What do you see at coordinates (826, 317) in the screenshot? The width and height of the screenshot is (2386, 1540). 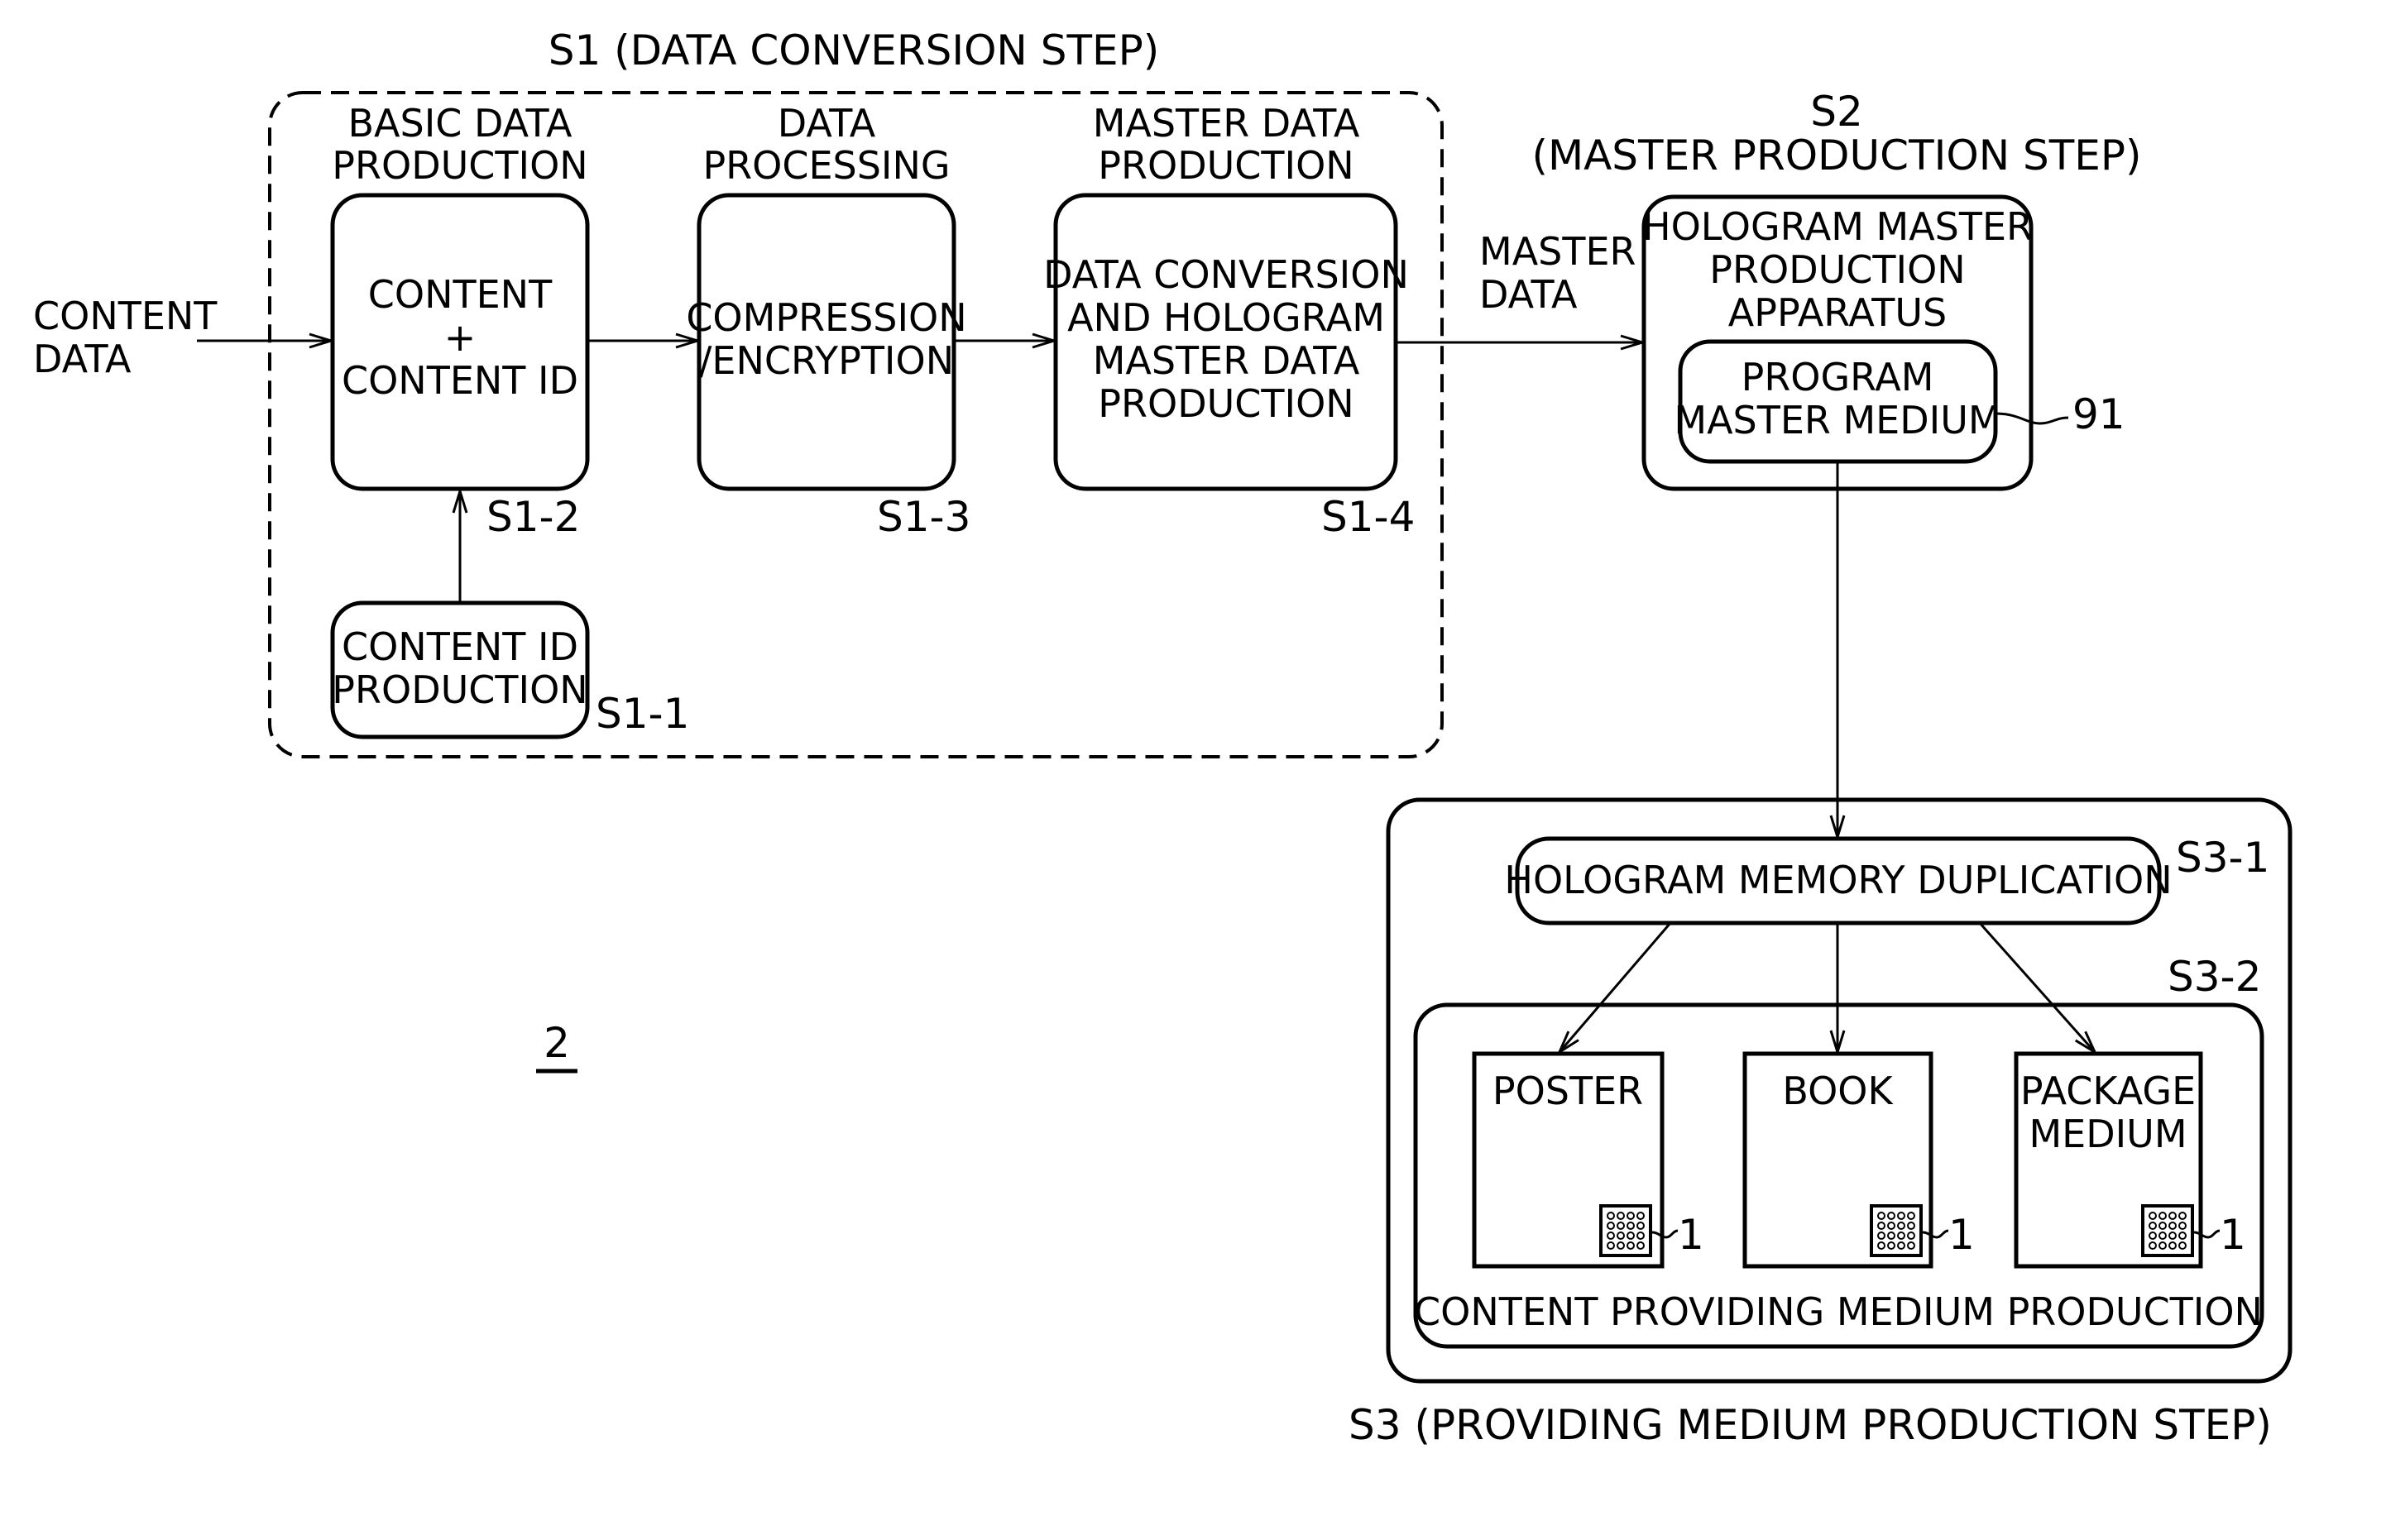 I see `svg-text: COMPRESSION` at bounding box center [826, 317].